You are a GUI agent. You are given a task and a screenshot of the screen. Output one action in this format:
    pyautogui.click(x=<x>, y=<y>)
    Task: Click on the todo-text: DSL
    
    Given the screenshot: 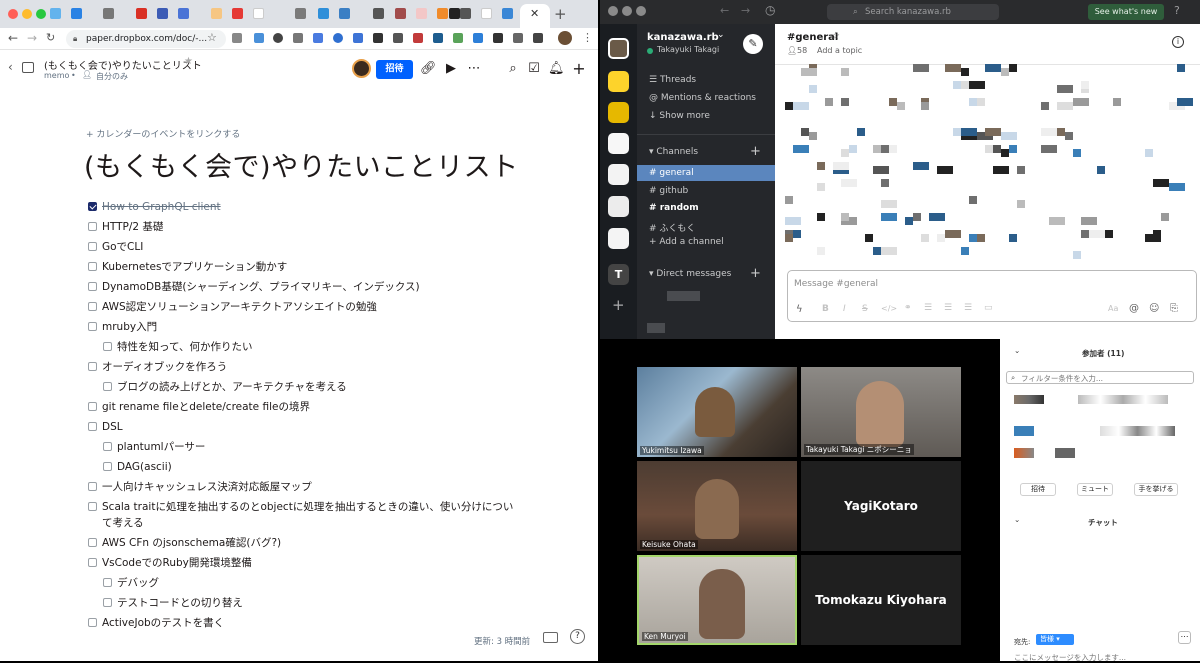 What is the action you would take?
    pyautogui.click(x=112, y=427)
    